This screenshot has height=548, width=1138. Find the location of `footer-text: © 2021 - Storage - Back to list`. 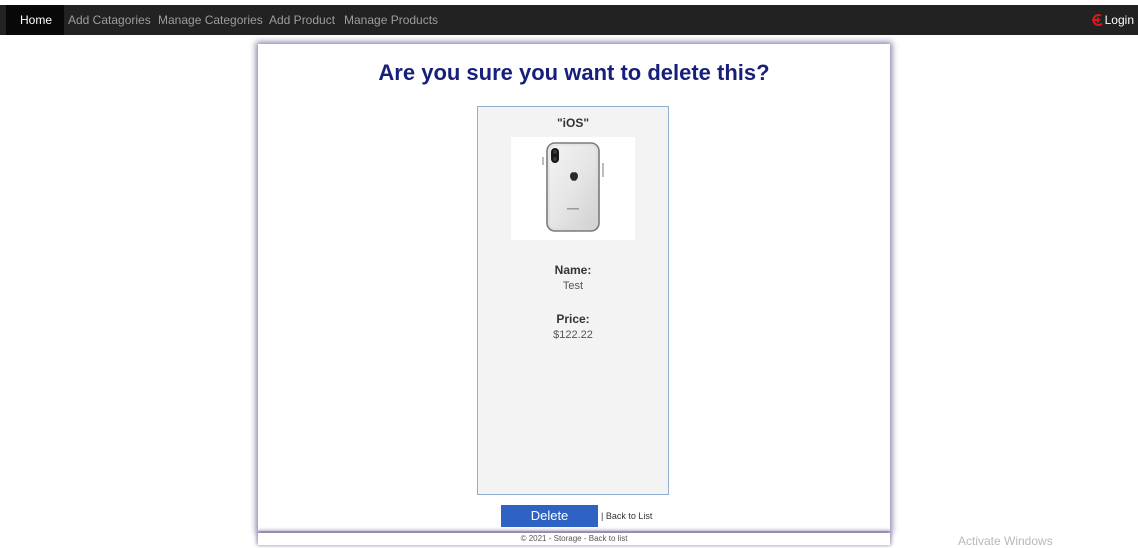

footer-text: © 2021 - Storage - Back to list is located at coordinates (574, 538).